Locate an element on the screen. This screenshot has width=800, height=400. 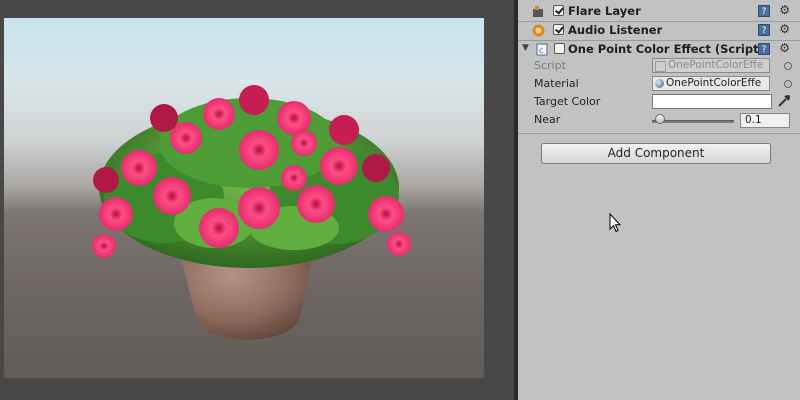
script-label: Script is located at coordinates (550, 65).